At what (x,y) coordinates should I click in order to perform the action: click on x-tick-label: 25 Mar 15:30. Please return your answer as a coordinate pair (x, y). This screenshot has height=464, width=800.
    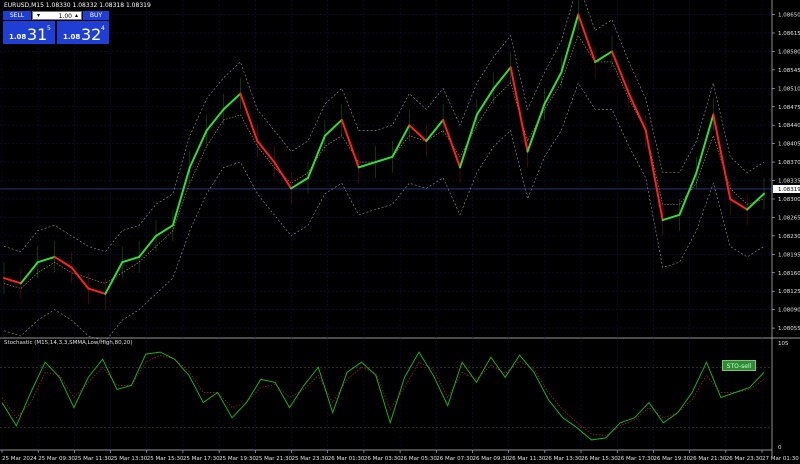
    Looking at the image, I should click on (165, 459).